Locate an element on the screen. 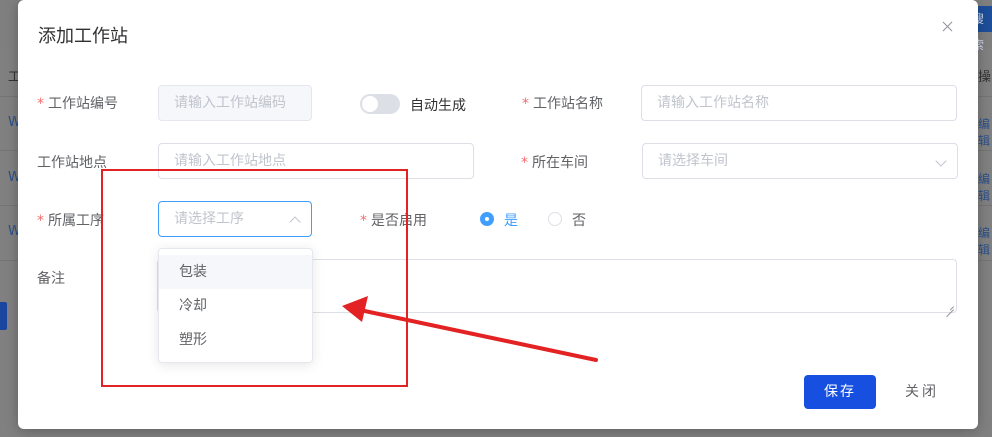 This screenshot has height=437, width=992. enabled-yes-label: 是 is located at coordinates (511, 220).